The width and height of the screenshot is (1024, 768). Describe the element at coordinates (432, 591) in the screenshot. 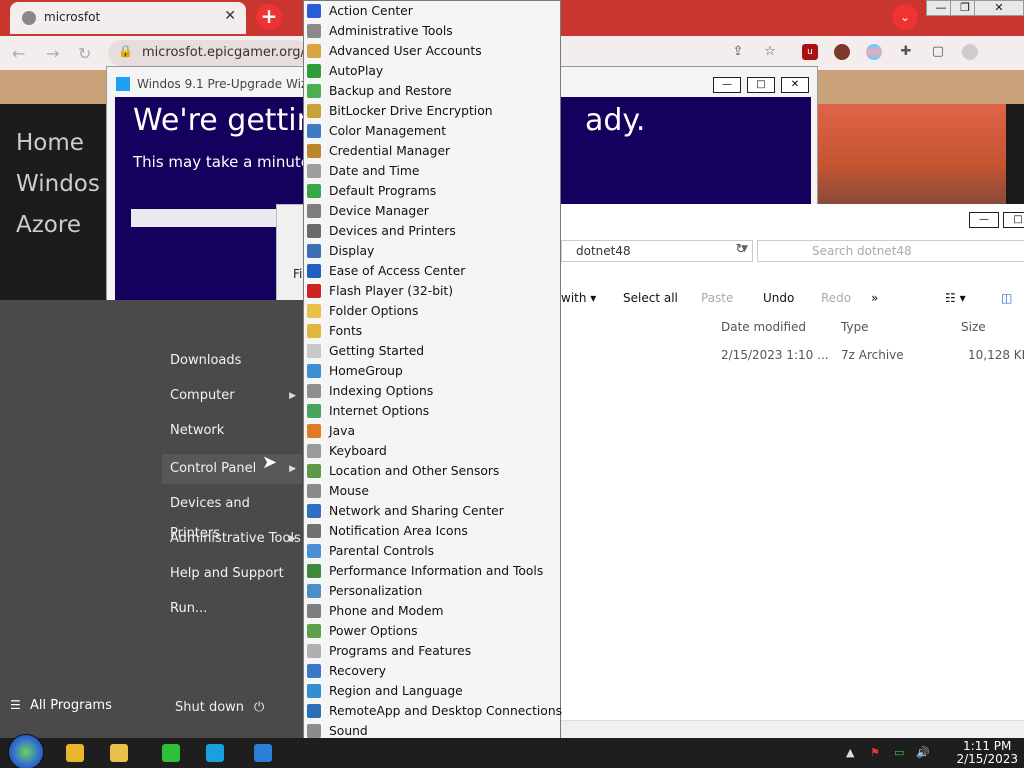

I see `cp-item-personalization: Personalization` at that location.